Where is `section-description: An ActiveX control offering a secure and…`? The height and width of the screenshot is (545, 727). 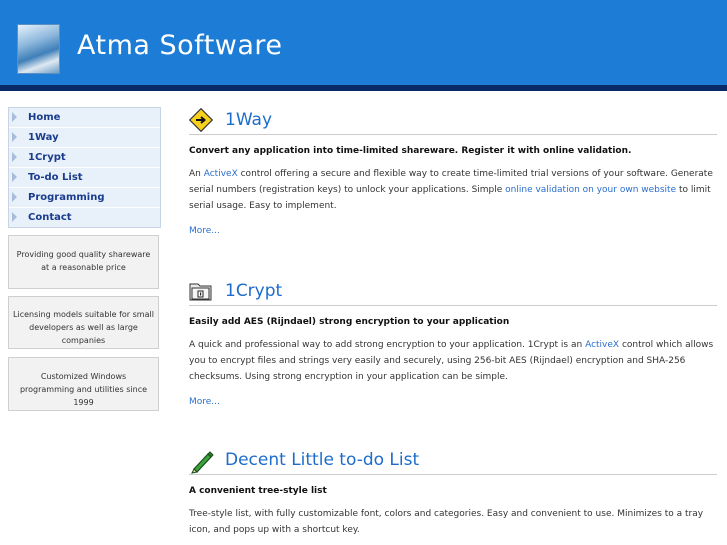 section-description: An ActiveX control offering a secure and… is located at coordinates (453, 190).